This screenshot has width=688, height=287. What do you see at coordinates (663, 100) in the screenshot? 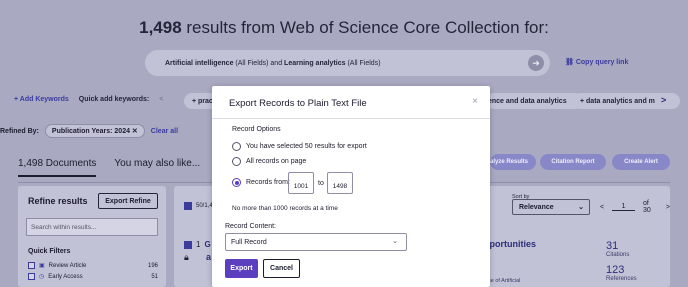
I see `keywords-next-icon: >` at bounding box center [663, 100].